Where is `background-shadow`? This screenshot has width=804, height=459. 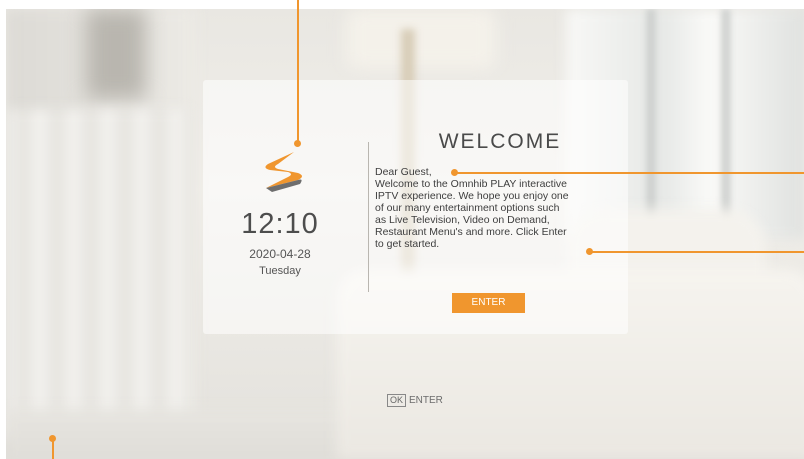 background-shadow is located at coordinates (116, 54).